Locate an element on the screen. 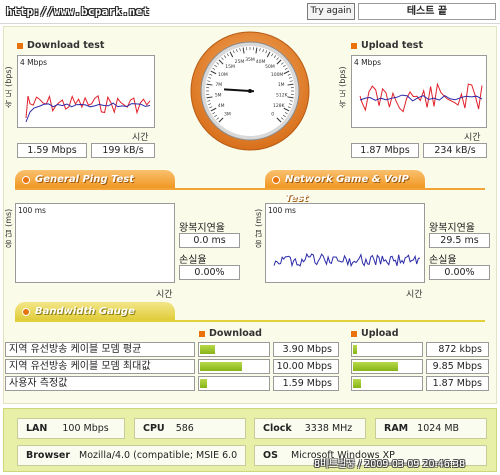 This screenshot has height=475, width=500. clock-value: 3338 MHz is located at coordinates (328, 428).